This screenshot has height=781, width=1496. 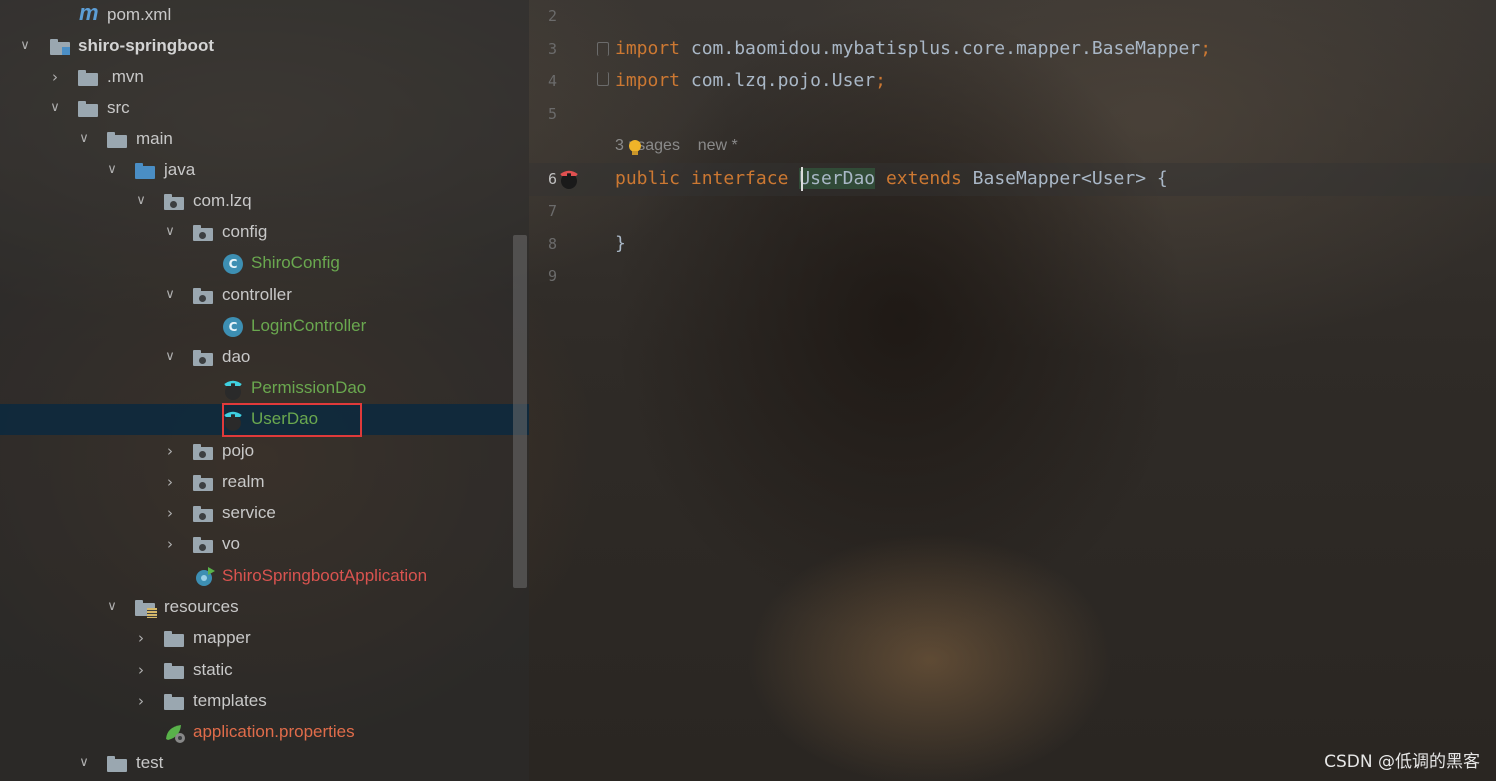 I want to click on tree-item-label: src, so click(x=118, y=107).